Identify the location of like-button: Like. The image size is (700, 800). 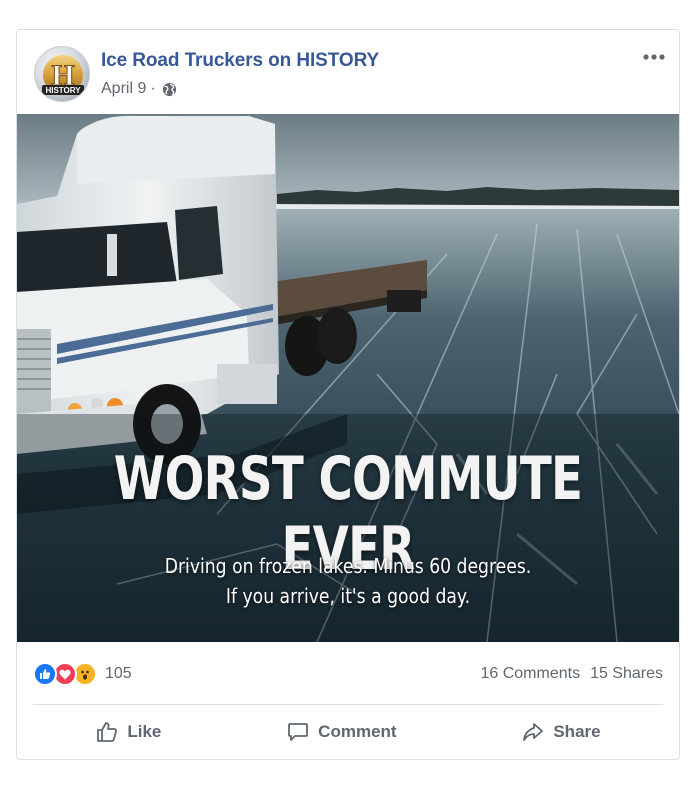
(128, 732).